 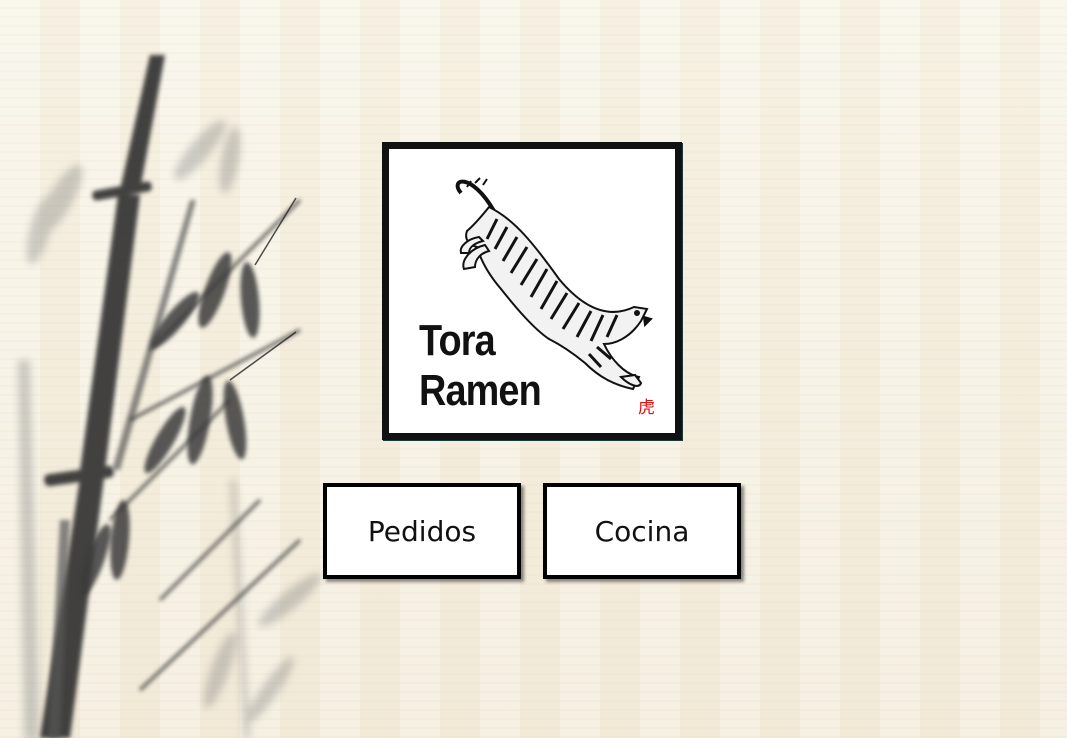 What do you see at coordinates (646, 408) in the screenshot?
I see `logo-kanji: 虎` at bounding box center [646, 408].